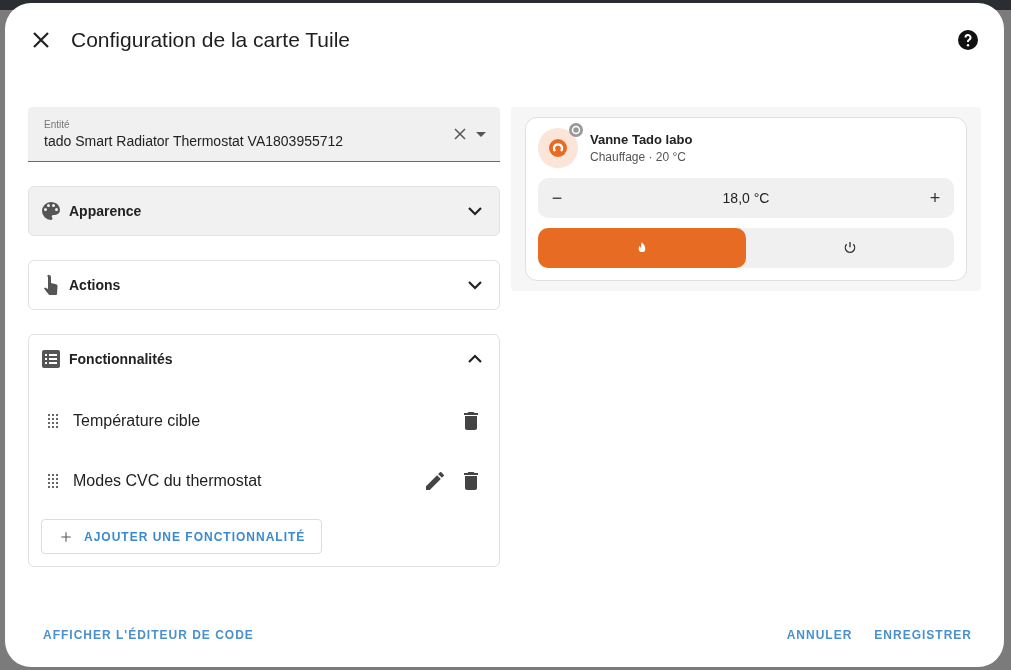  What do you see at coordinates (137, 421) in the screenshot?
I see `feature-label: Température cible` at bounding box center [137, 421].